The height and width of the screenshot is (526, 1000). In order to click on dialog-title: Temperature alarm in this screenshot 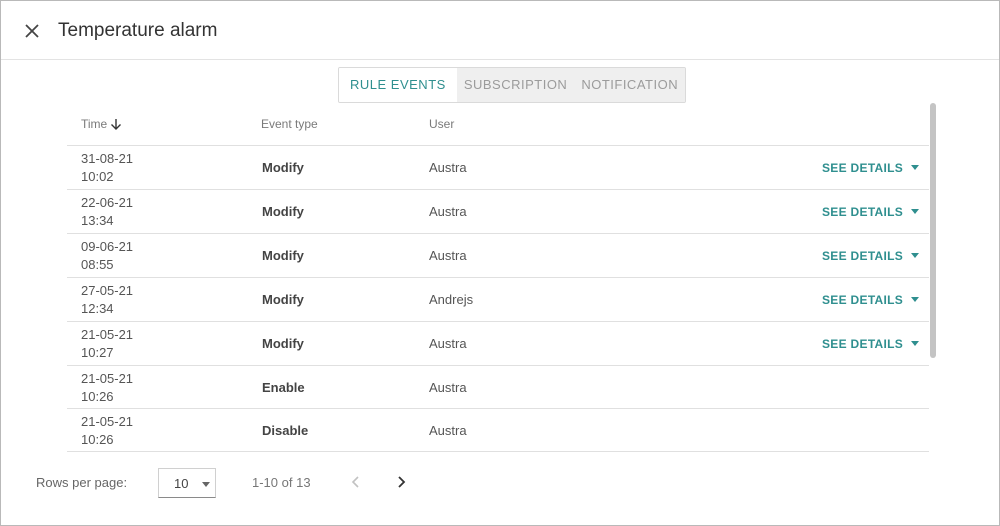, I will do `click(138, 30)`.